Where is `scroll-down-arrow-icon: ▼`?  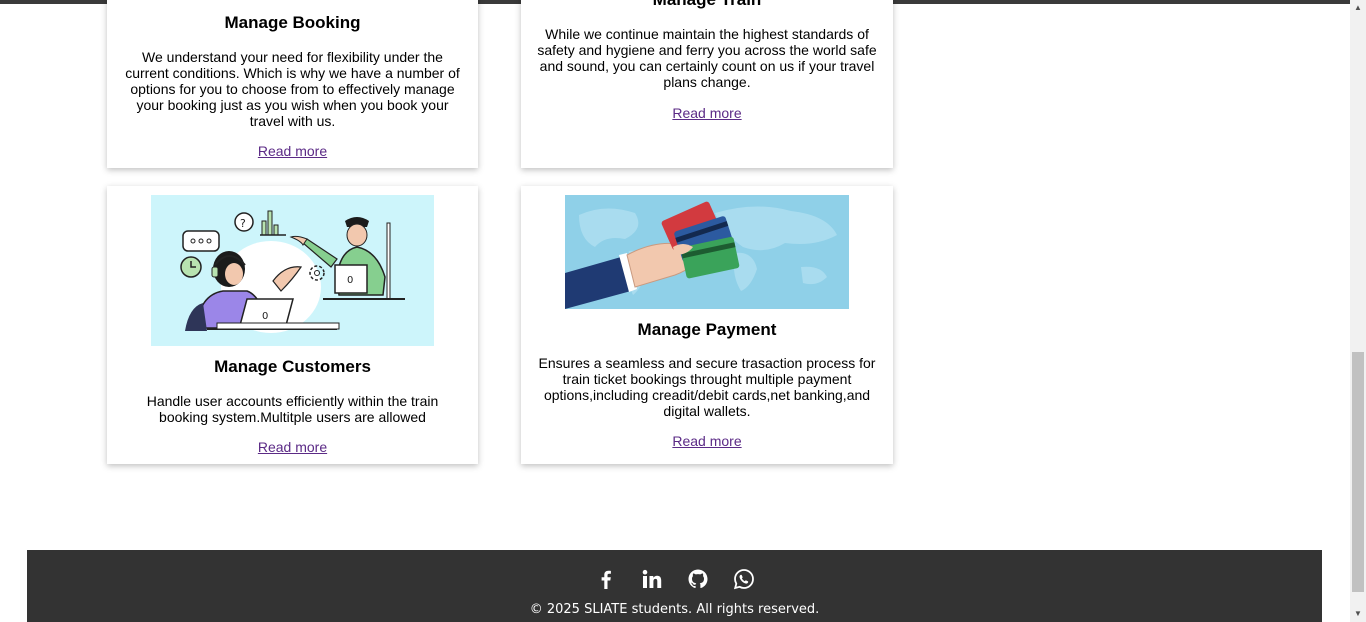
scroll-down-arrow-icon: ▼ is located at coordinates (1358, 614).